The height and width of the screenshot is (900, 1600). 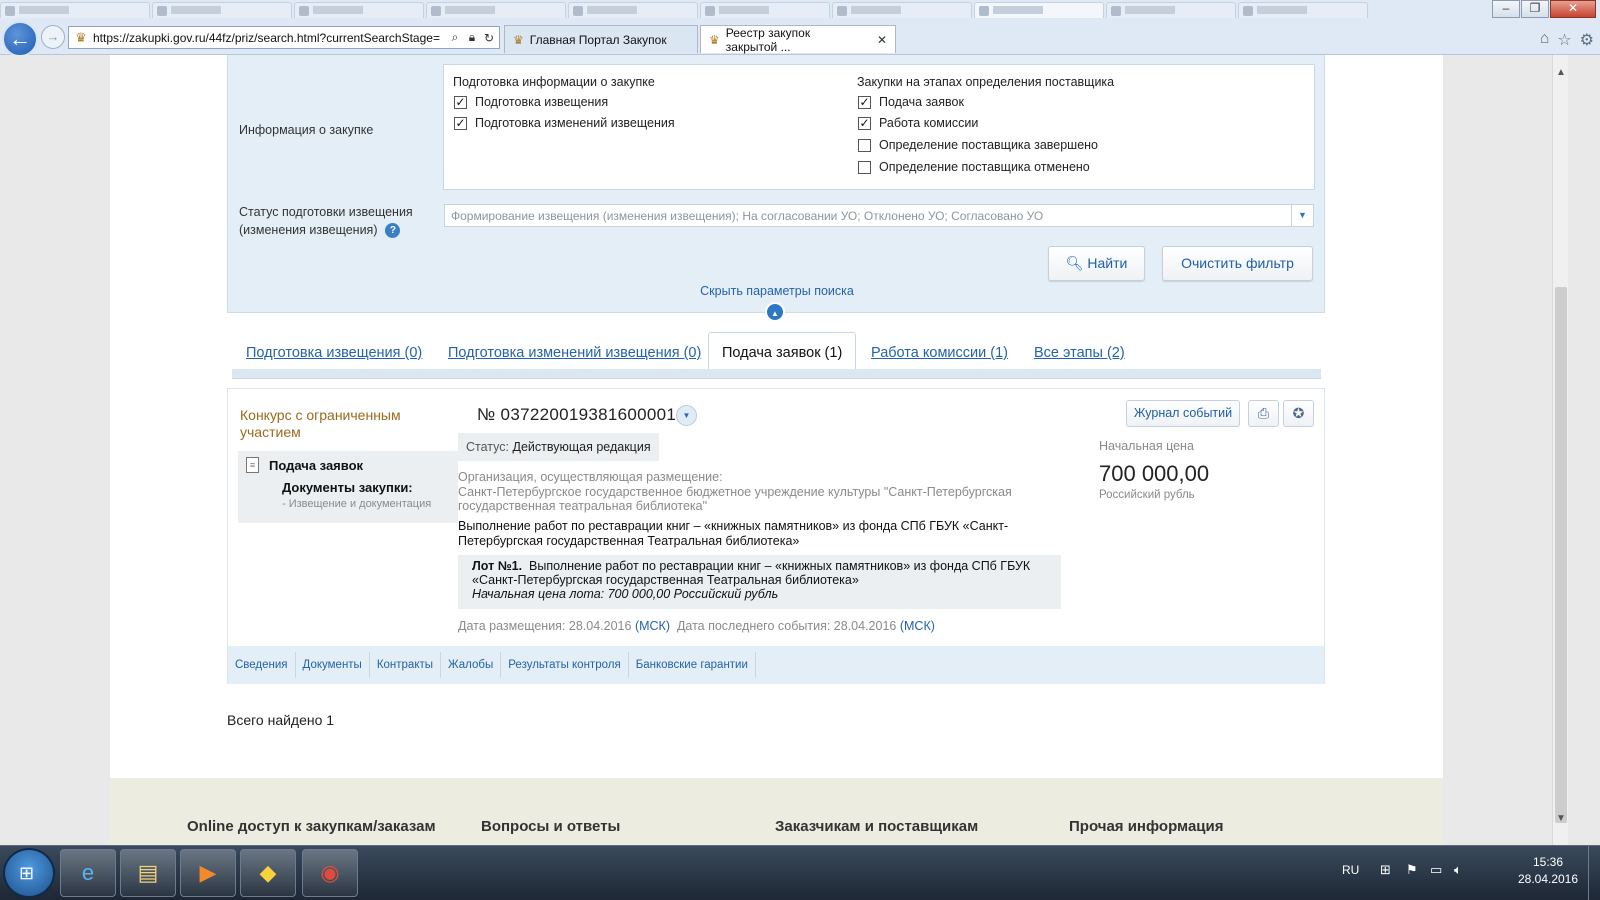 What do you see at coordinates (356, 504) in the screenshot?
I see `notice-and-docs-link: - Извещение и документация` at bounding box center [356, 504].